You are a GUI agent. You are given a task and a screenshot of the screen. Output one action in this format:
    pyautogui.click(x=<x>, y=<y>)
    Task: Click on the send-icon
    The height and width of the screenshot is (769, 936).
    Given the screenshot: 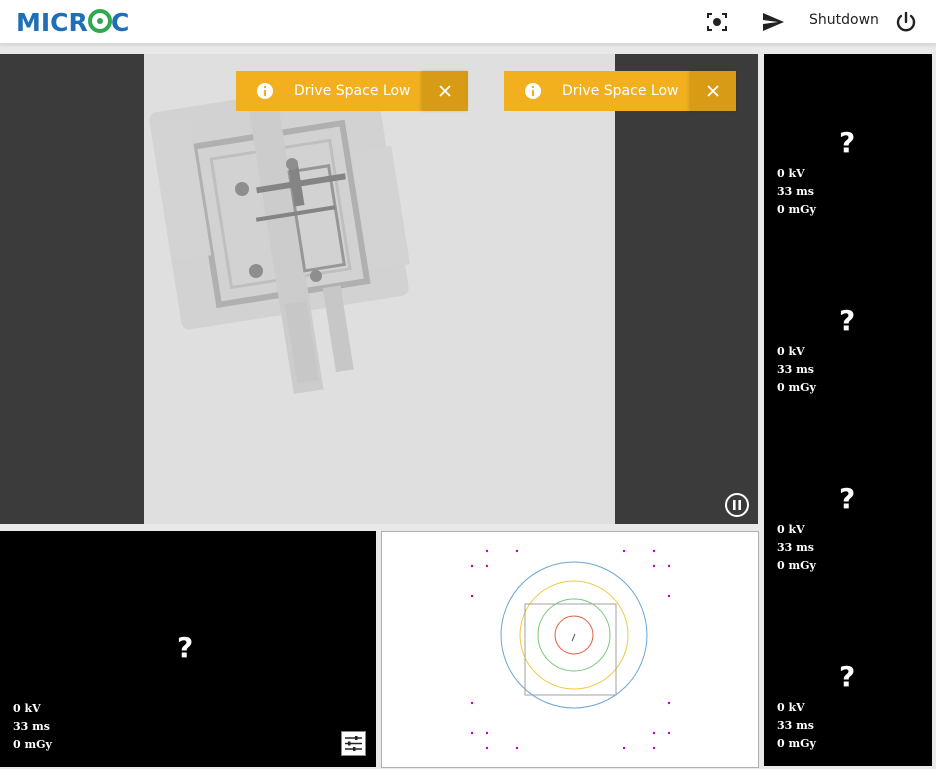 What is the action you would take?
    pyautogui.click(x=773, y=22)
    